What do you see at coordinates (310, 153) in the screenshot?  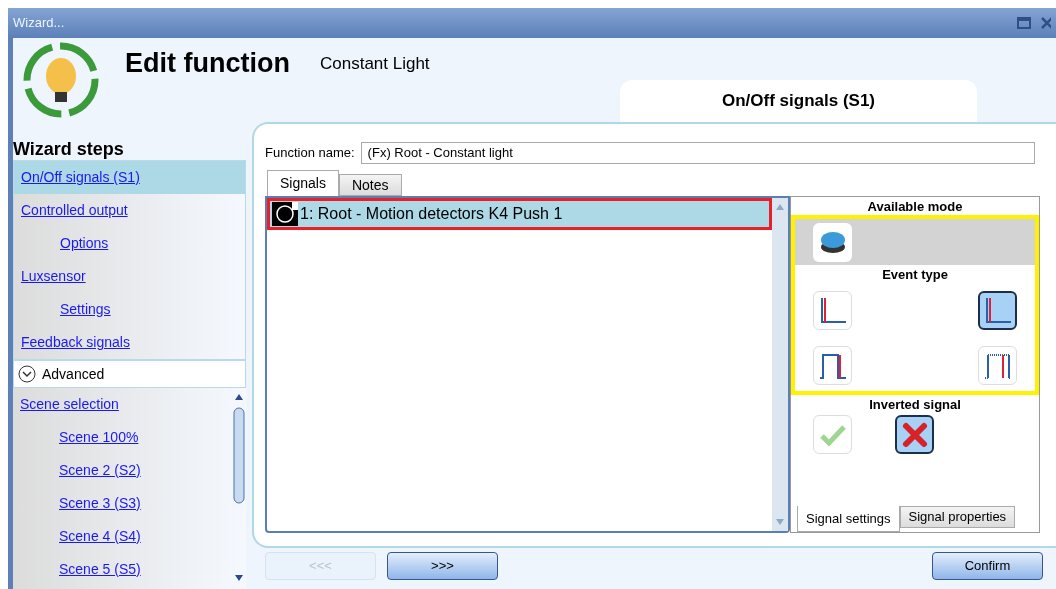 I see `function-name-label: Function name:` at bounding box center [310, 153].